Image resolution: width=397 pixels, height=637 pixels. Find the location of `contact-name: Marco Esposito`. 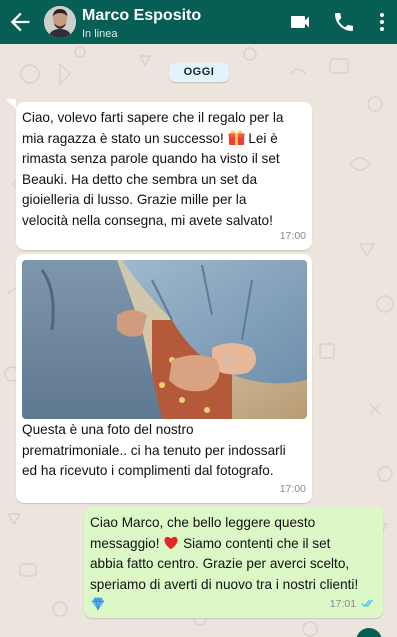

contact-name: Marco Esposito is located at coordinates (141, 16).